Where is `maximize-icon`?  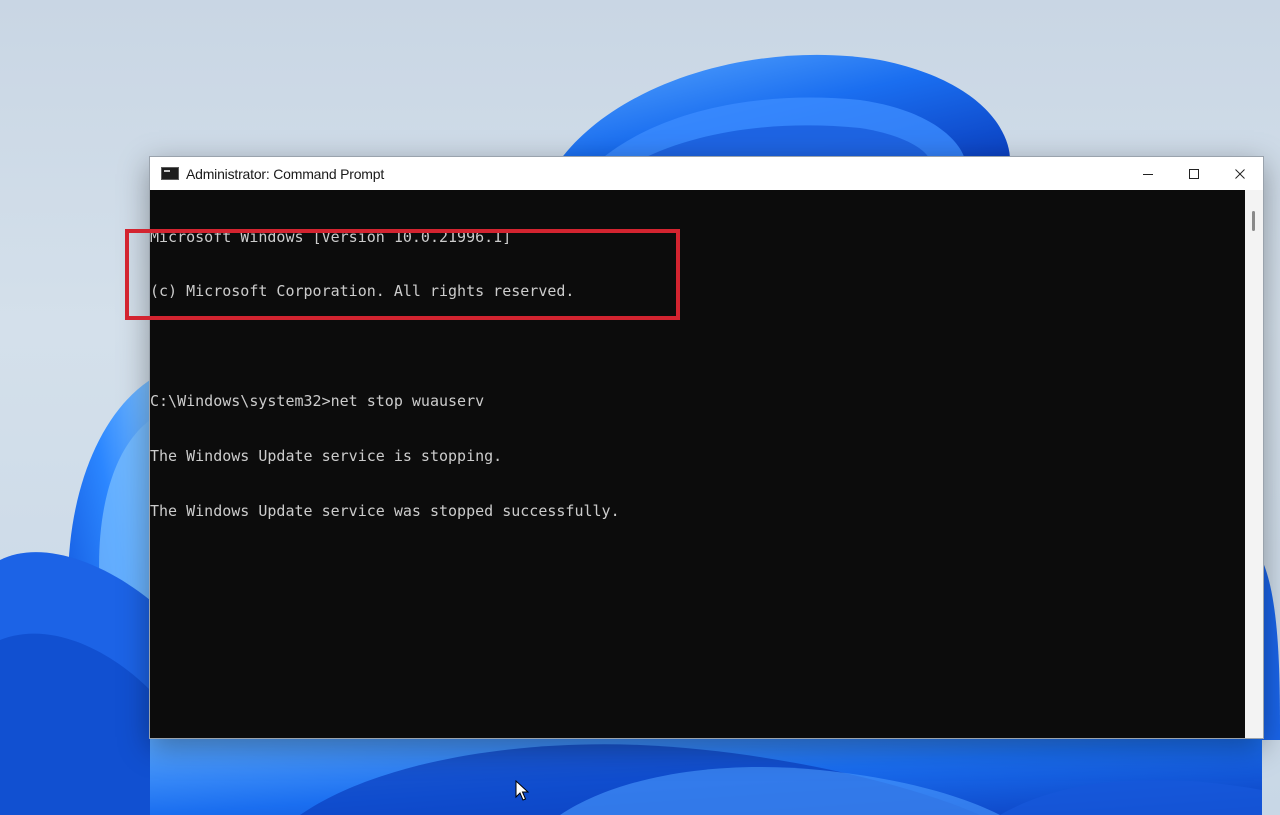 maximize-icon is located at coordinates (1194, 173).